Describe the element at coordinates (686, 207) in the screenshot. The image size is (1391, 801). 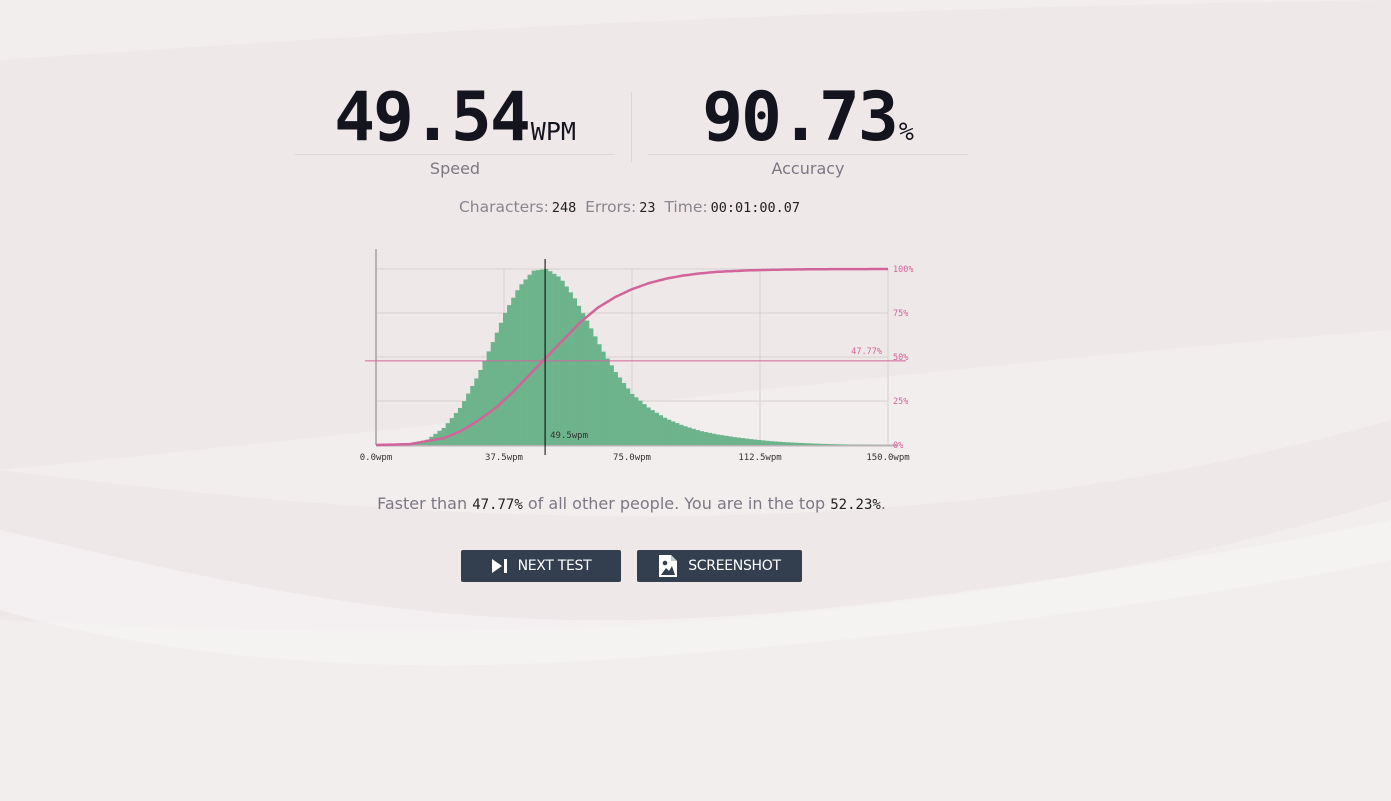
I see `time-label: Time:` at that location.